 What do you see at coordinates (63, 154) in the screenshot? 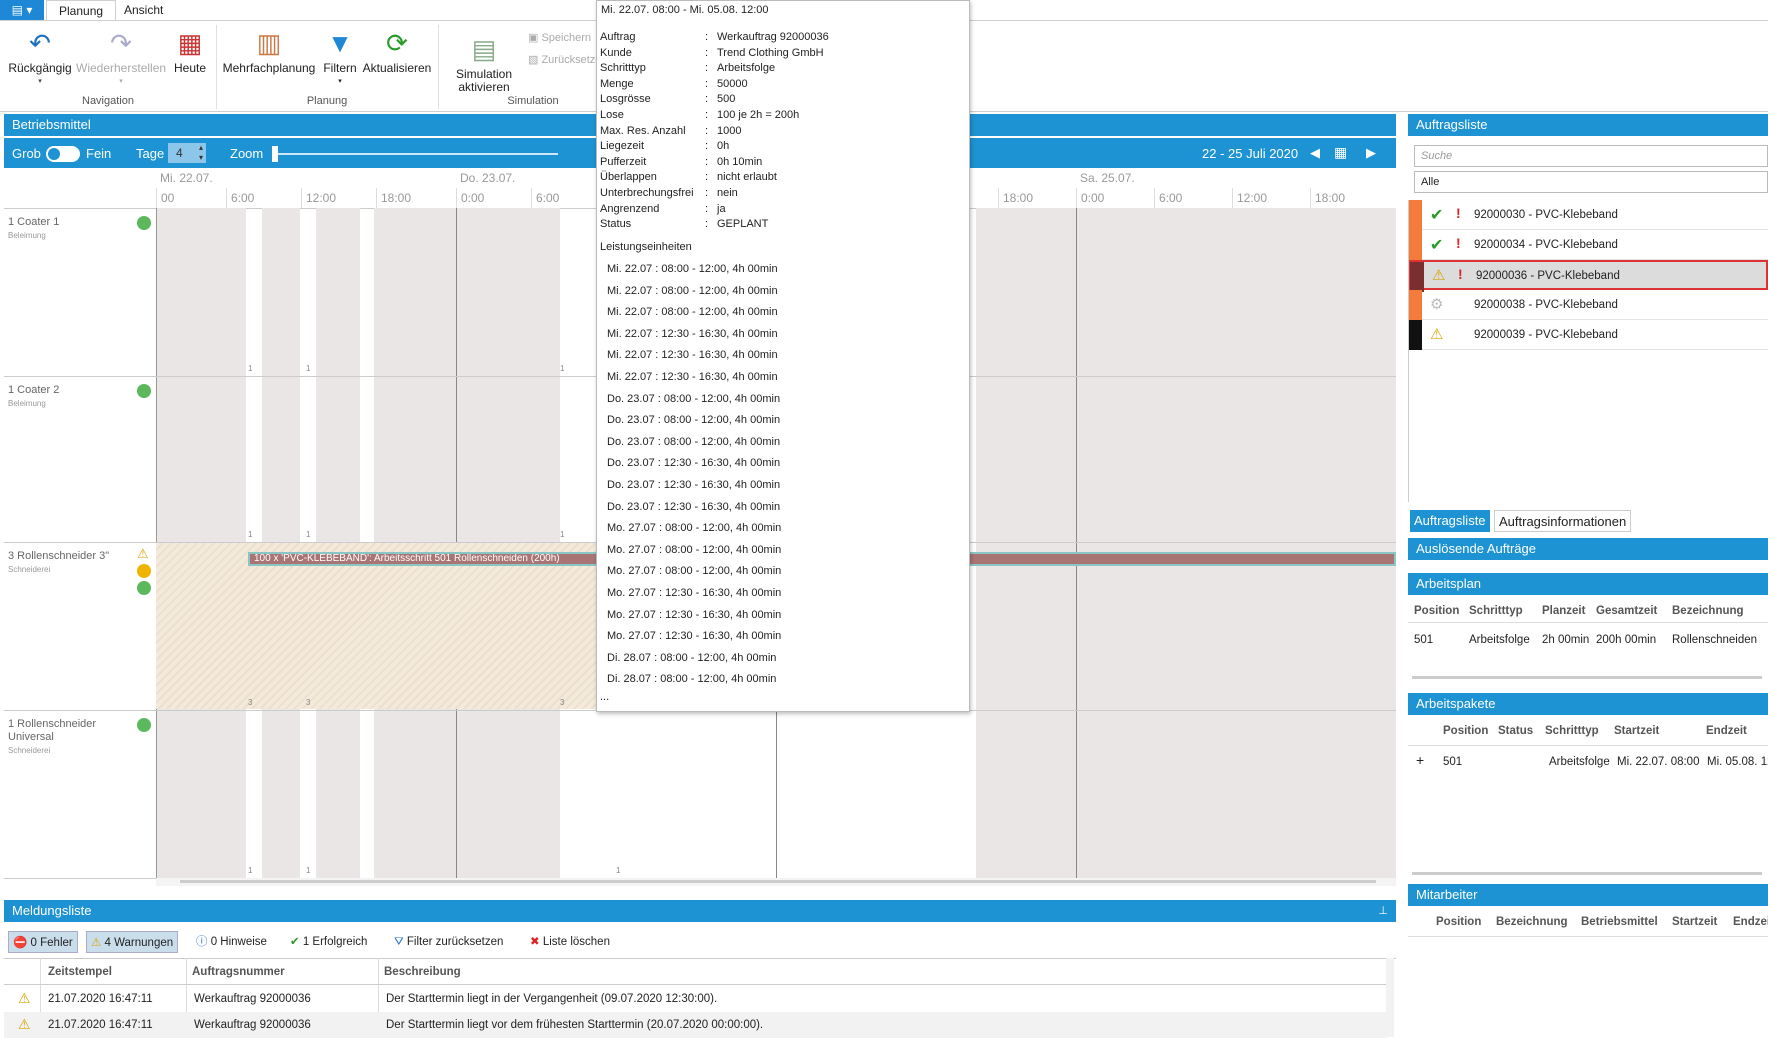
I see `grob-fein-toggle` at bounding box center [63, 154].